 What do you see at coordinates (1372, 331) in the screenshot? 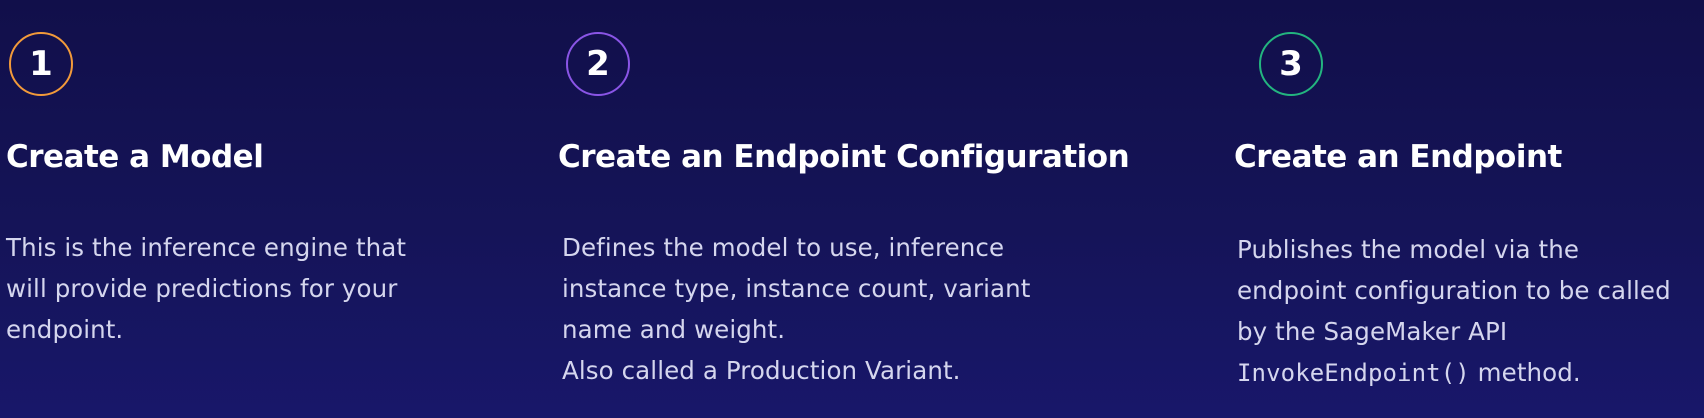
I see `description-line: by the SageMaker API` at bounding box center [1372, 331].